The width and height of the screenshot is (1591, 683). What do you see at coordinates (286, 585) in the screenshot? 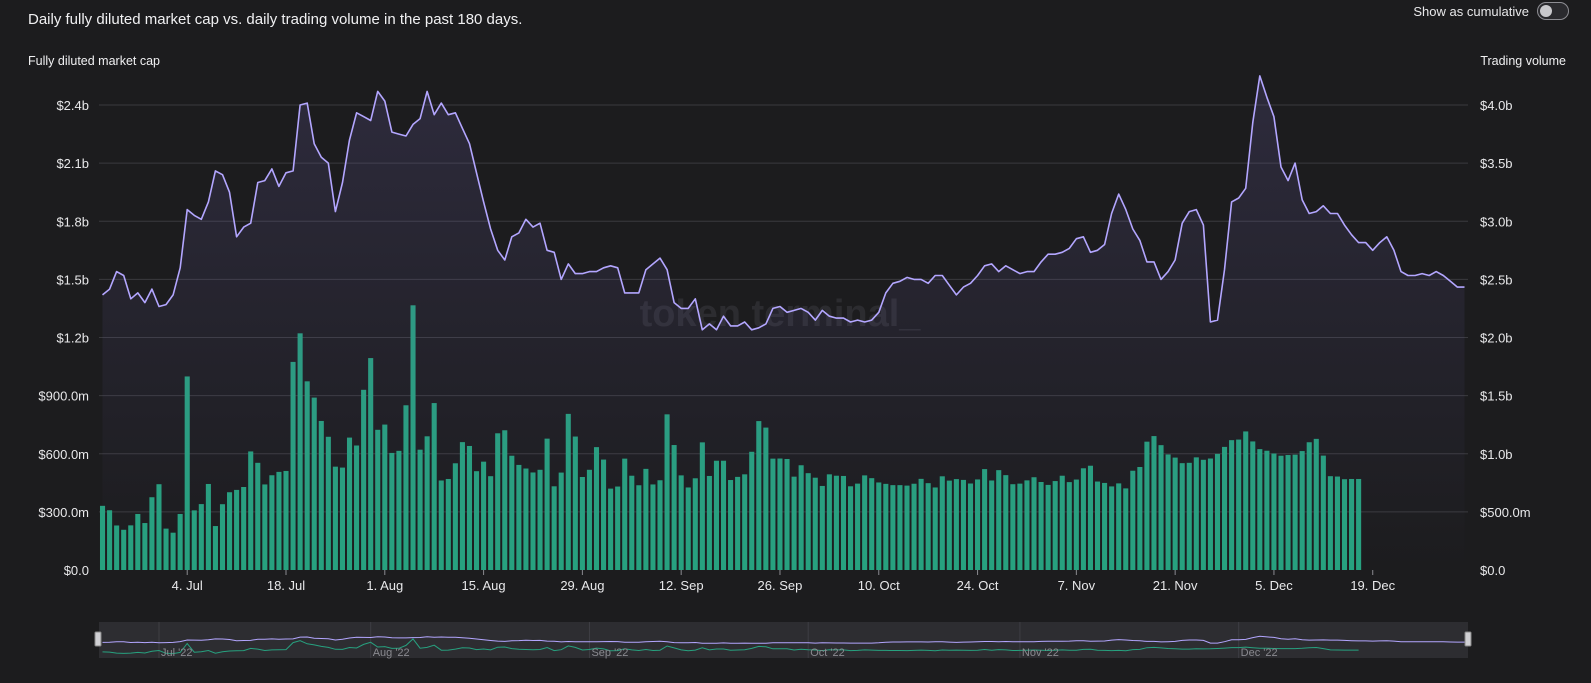
I see `x-tick-label: 18. Jul` at bounding box center [286, 585].